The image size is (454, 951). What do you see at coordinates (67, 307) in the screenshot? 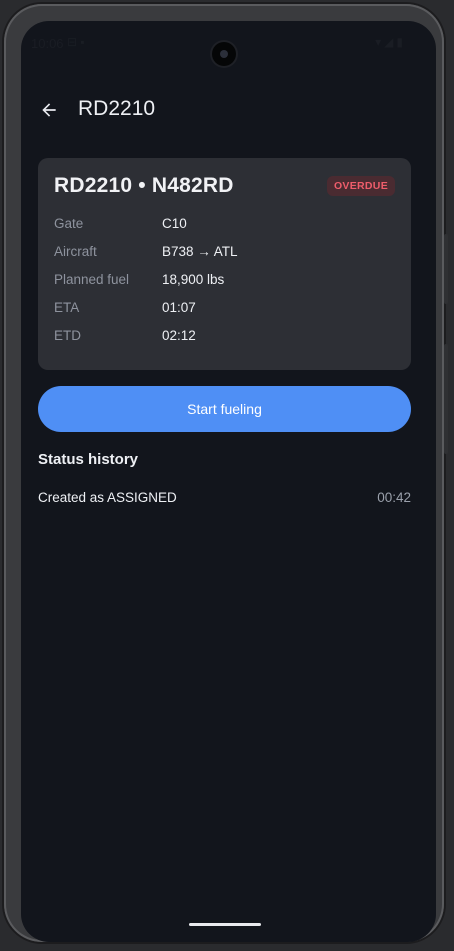
I see `detail-label: ETA` at bounding box center [67, 307].